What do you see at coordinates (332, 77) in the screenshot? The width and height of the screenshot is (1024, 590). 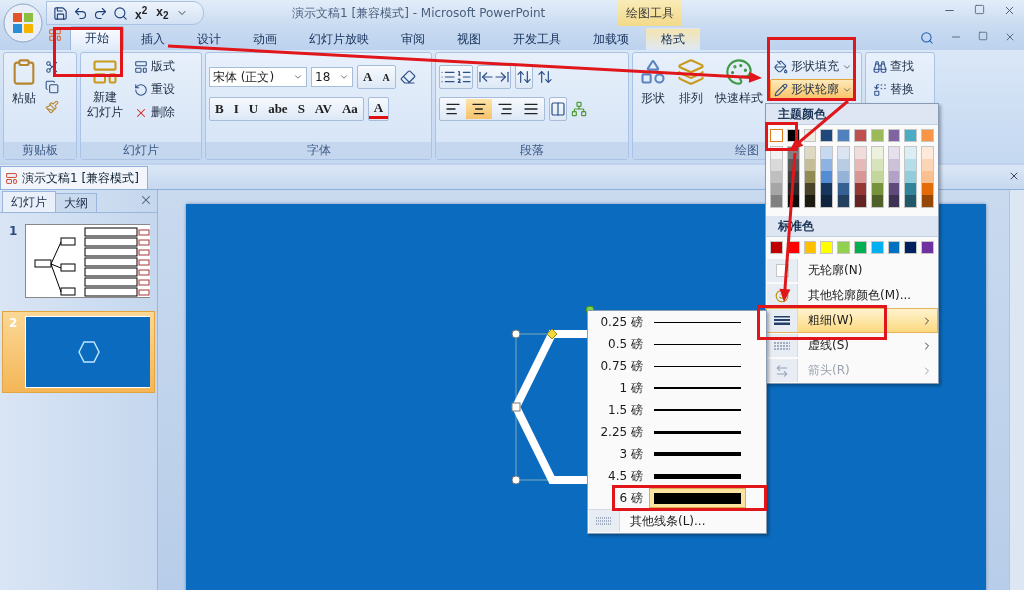 I see `font-size-field: 18` at bounding box center [332, 77].